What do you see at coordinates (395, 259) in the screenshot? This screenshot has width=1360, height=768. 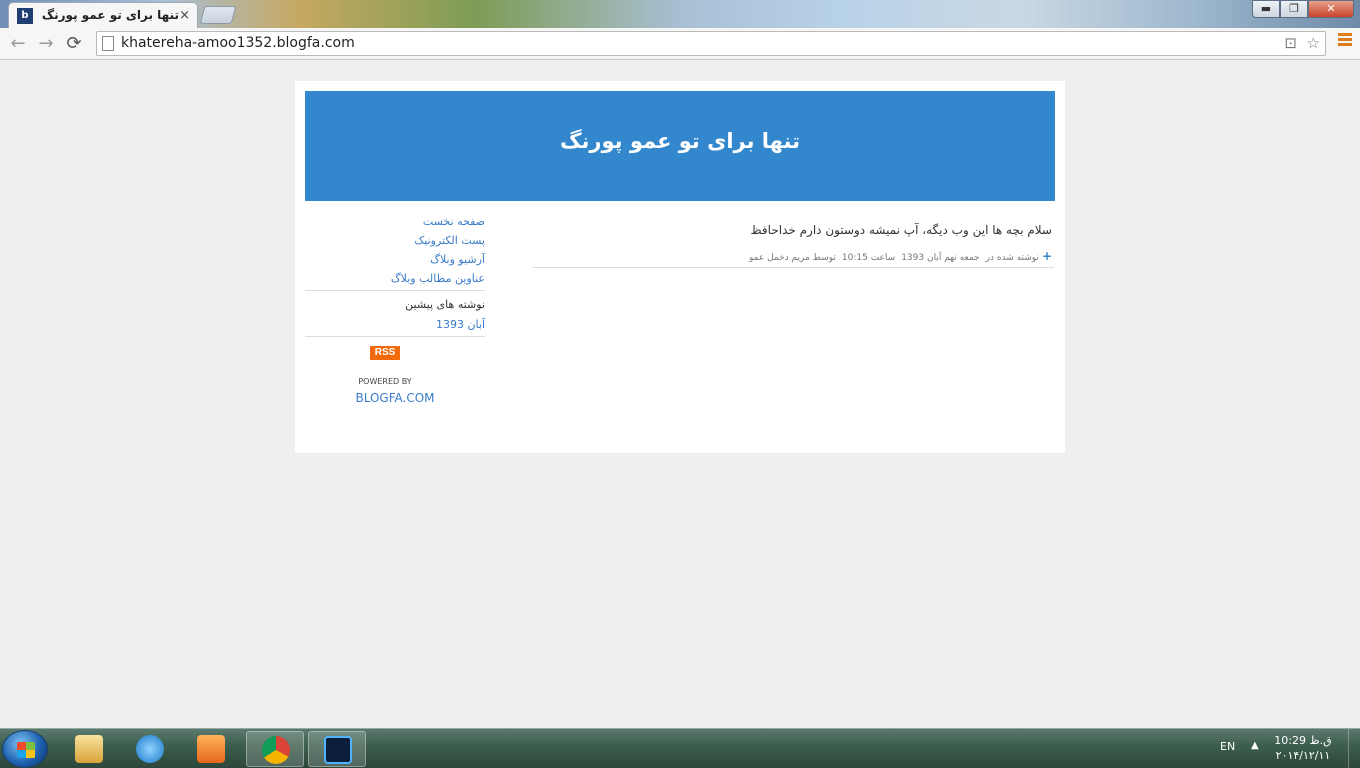 I see `sidebar-link-archive: آرشیو وبلاگ` at bounding box center [395, 259].